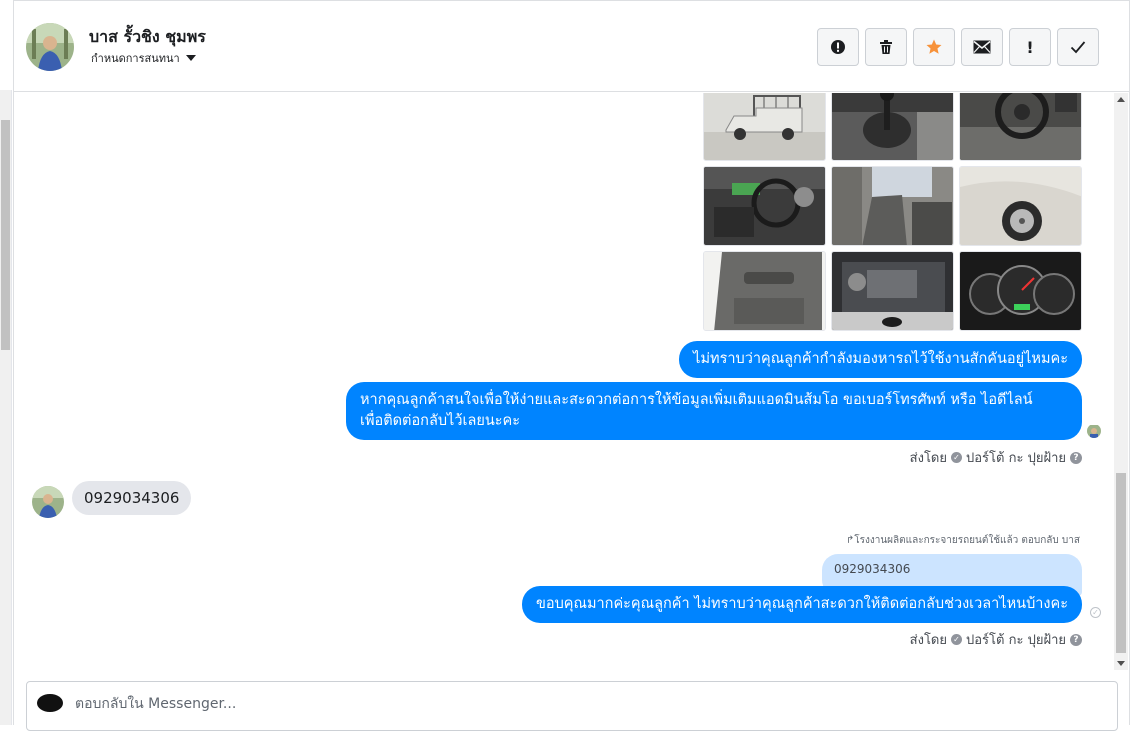  I want to click on assign-conversation-dropdown: กำหนดการสนทนา, so click(143, 58).